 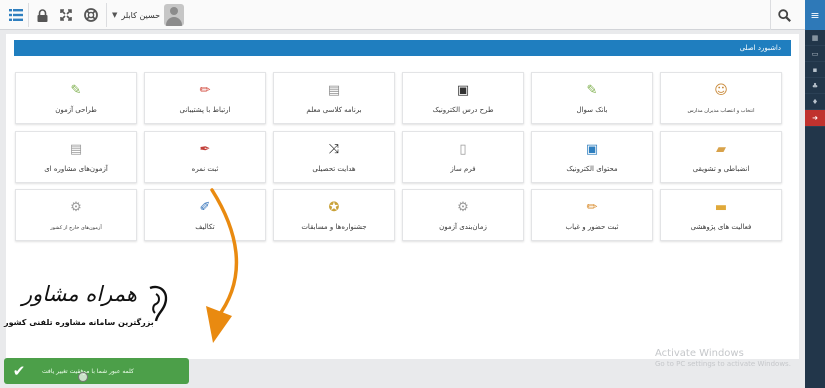 What do you see at coordinates (83, 377) in the screenshot?
I see `mouse-cursor` at bounding box center [83, 377].